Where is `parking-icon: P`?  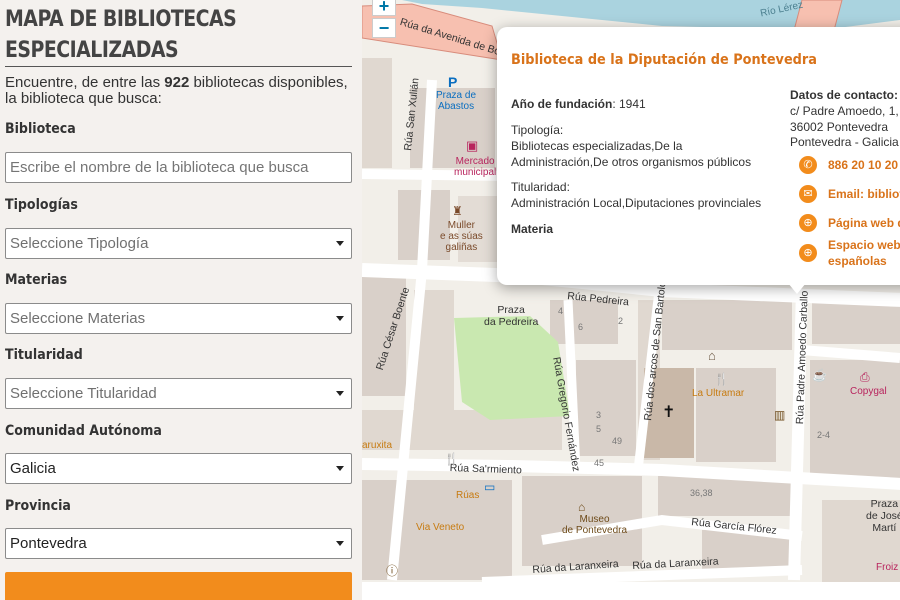 parking-icon: P is located at coordinates (453, 82).